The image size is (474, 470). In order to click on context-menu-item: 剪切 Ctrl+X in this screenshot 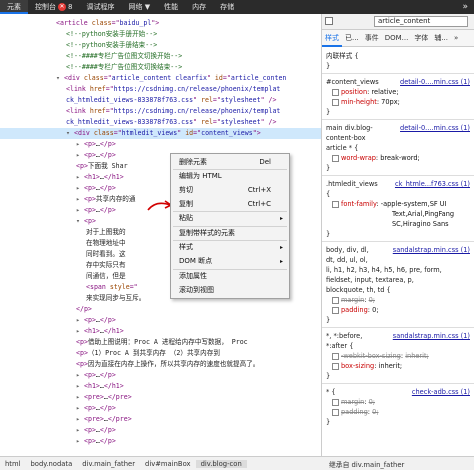, I will do `click(230, 190)`.